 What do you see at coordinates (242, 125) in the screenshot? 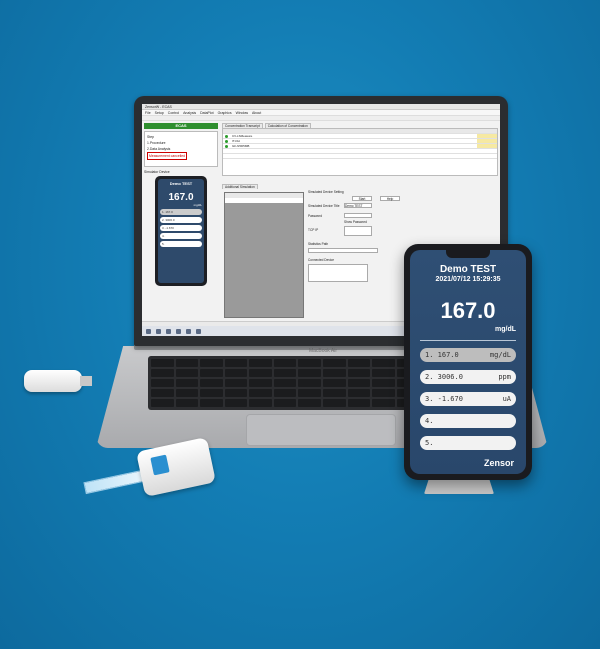
I see `tab-concentration-transcript: Concentration Transcript` at bounding box center [242, 125].